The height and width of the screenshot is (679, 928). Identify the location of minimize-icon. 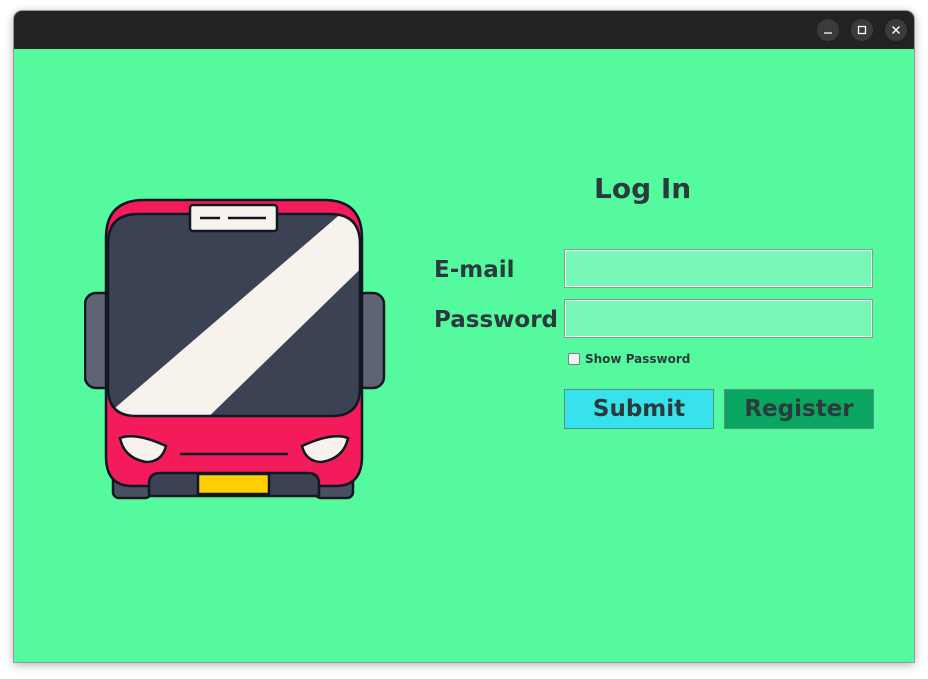
(828, 33).